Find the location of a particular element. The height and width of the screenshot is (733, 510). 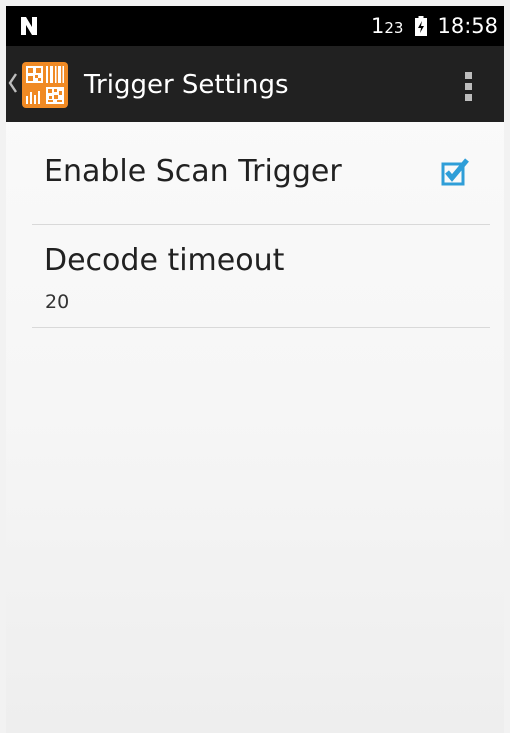

action-bar-title: Trigger Settings is located at coordinates (186, 85).